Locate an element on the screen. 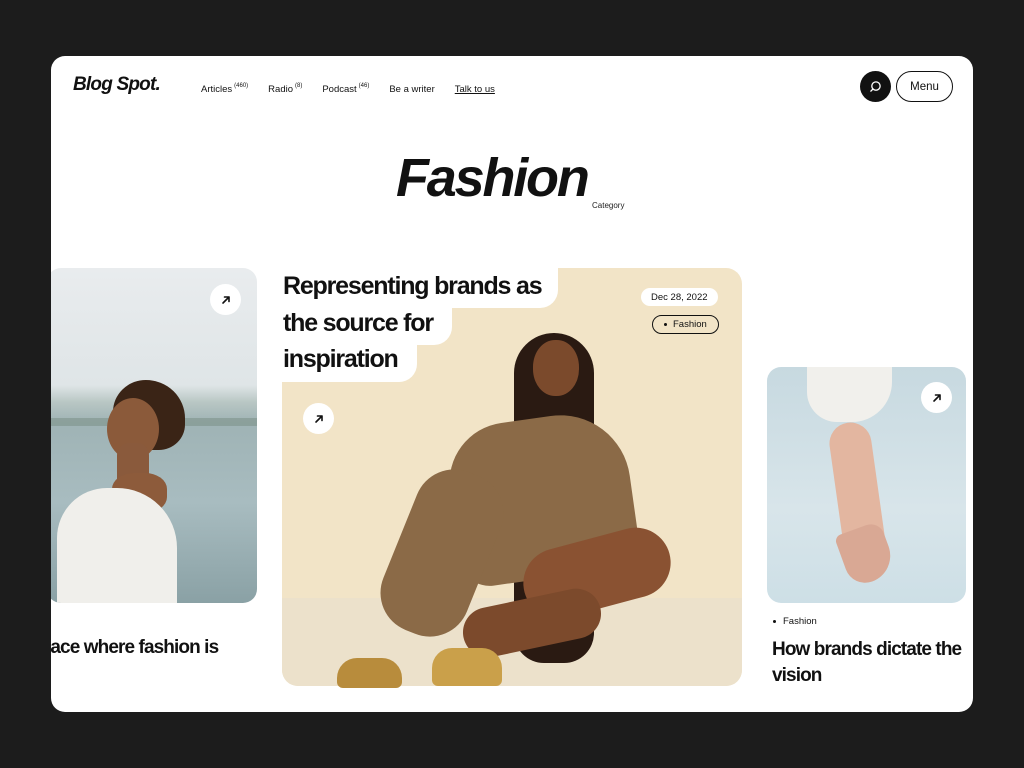  page-title: Fashion is located at coordinates (493, 178).